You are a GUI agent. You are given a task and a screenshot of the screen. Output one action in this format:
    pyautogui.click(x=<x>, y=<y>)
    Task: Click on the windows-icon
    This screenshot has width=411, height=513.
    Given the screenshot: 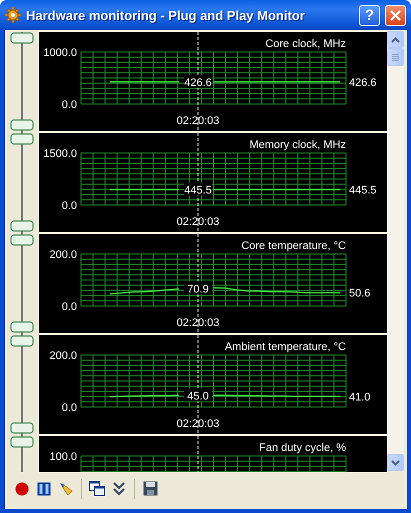 What is the action you would take?
    pyautogui.click(x=97, y=488)
    